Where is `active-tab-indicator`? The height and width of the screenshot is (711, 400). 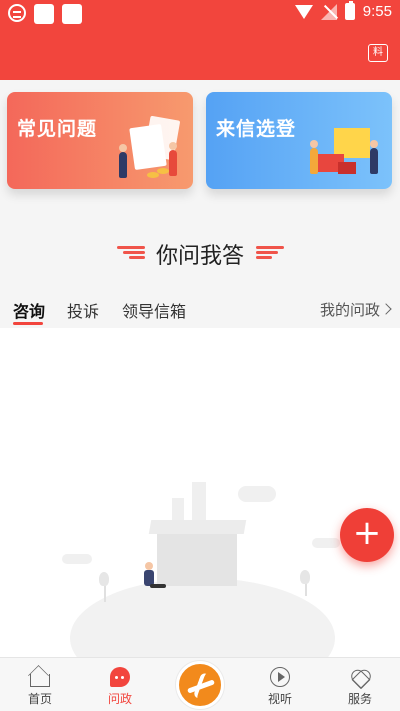 active-tab-indicator is located at coordinates (28, 323).